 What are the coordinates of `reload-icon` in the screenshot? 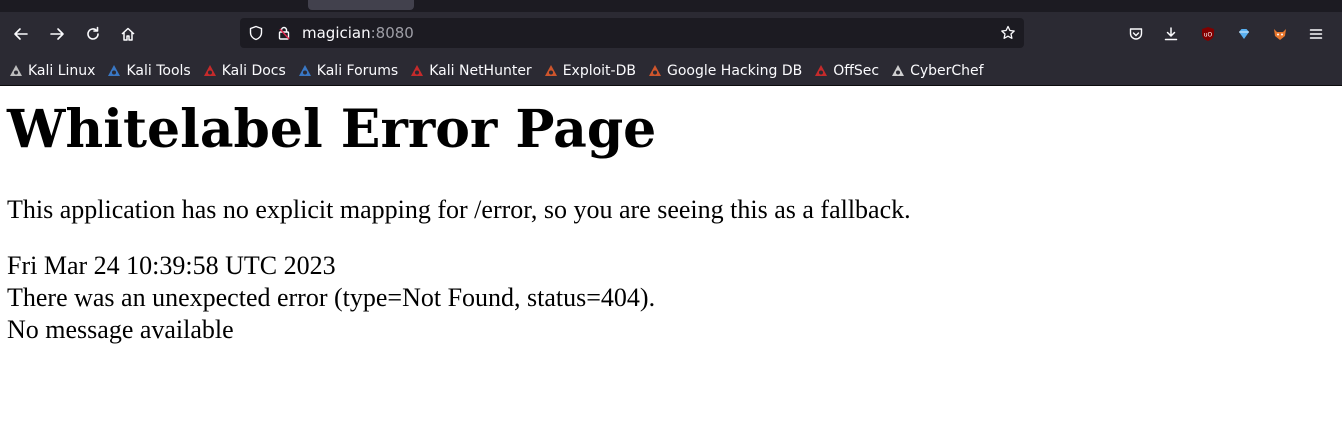 It's located at (93, 33).